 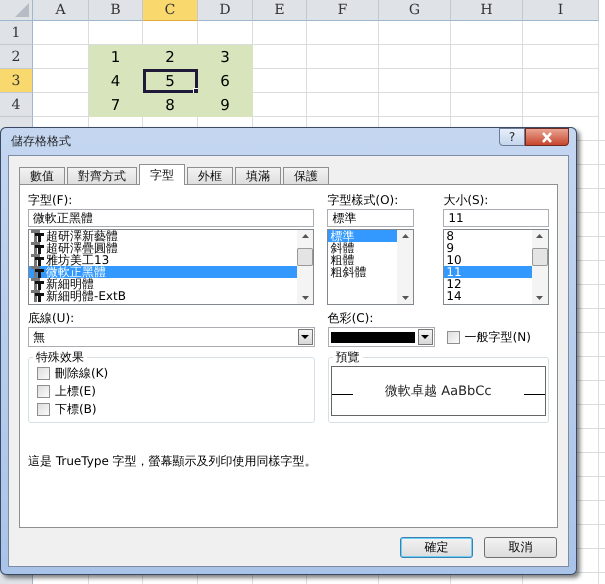 What do you see at coordinates (488, 248) in the screenshot?
I see `list-item: 9` at bounding box center [488, 248].